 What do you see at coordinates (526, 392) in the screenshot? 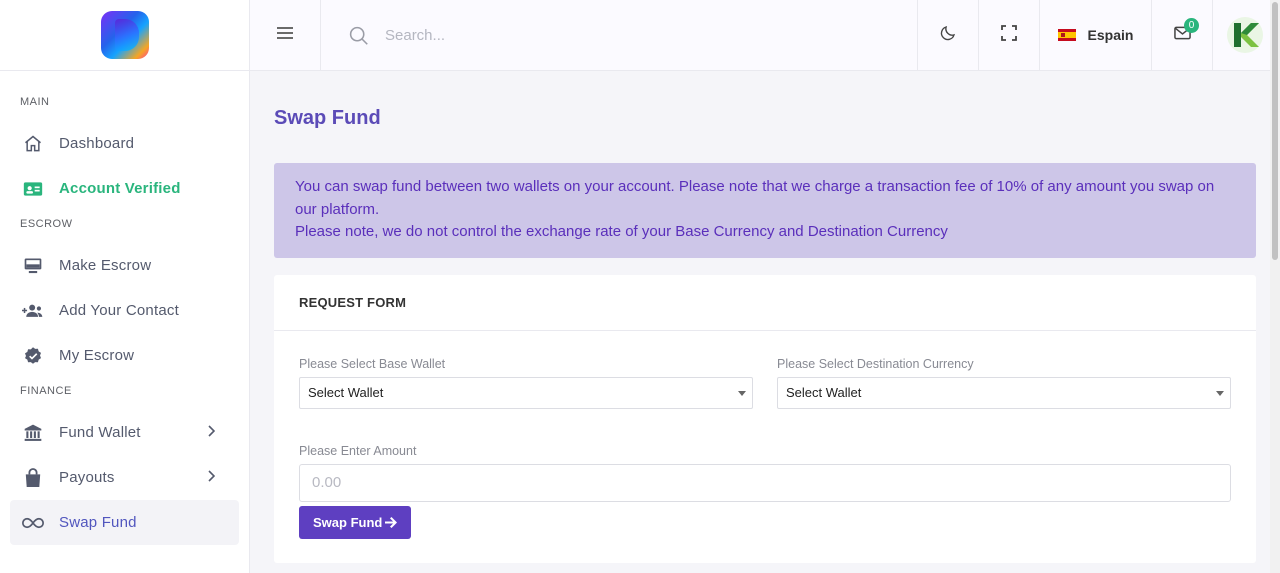
I see `base-wallet-select: Select Wallet` at bounding box center [526, 392].